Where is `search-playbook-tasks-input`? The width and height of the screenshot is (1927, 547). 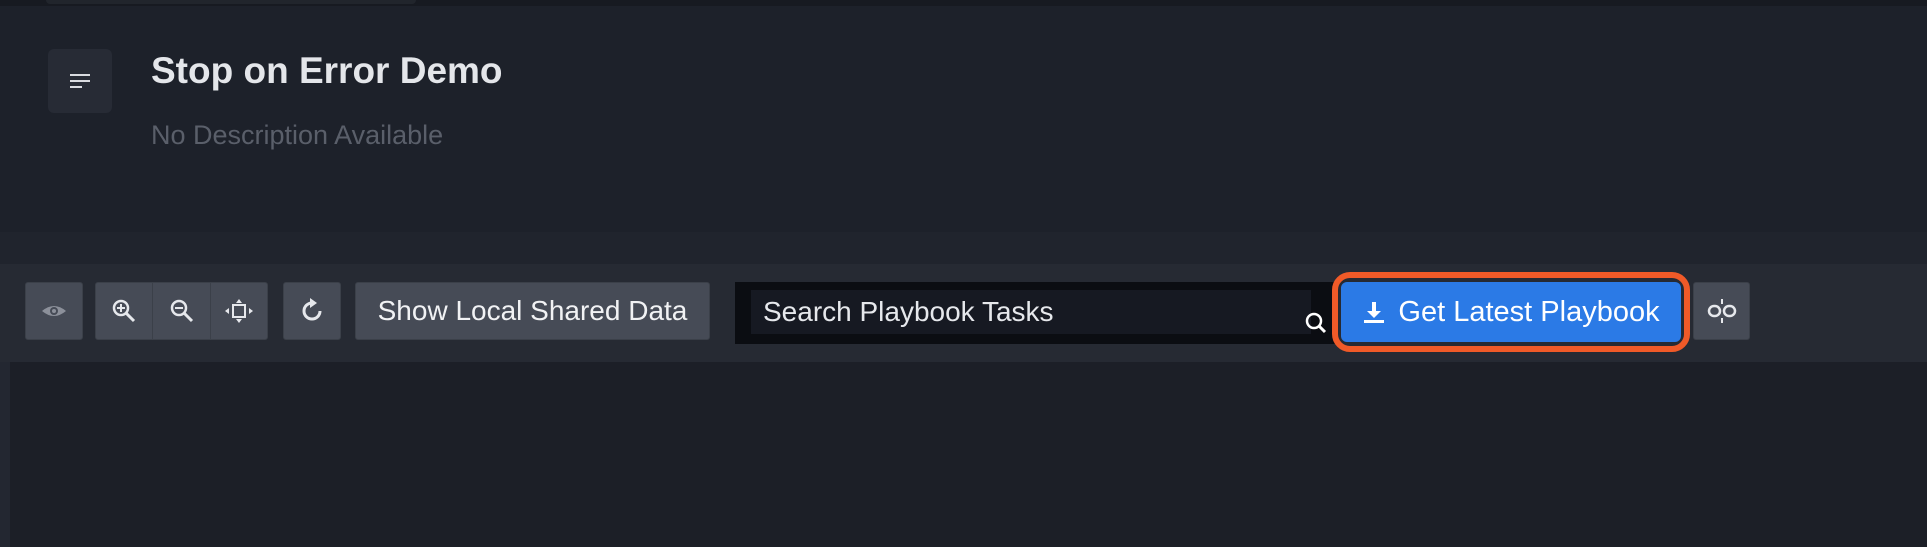 search-playbook-tasks-input is located at coordinates (1031, 312).